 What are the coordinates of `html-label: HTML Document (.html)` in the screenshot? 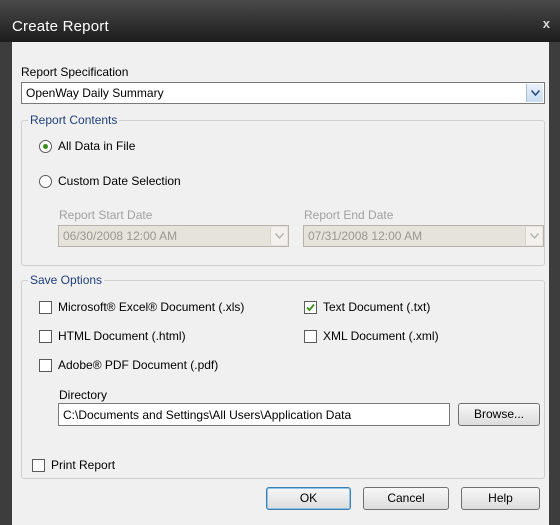 It's located at (122, 336).